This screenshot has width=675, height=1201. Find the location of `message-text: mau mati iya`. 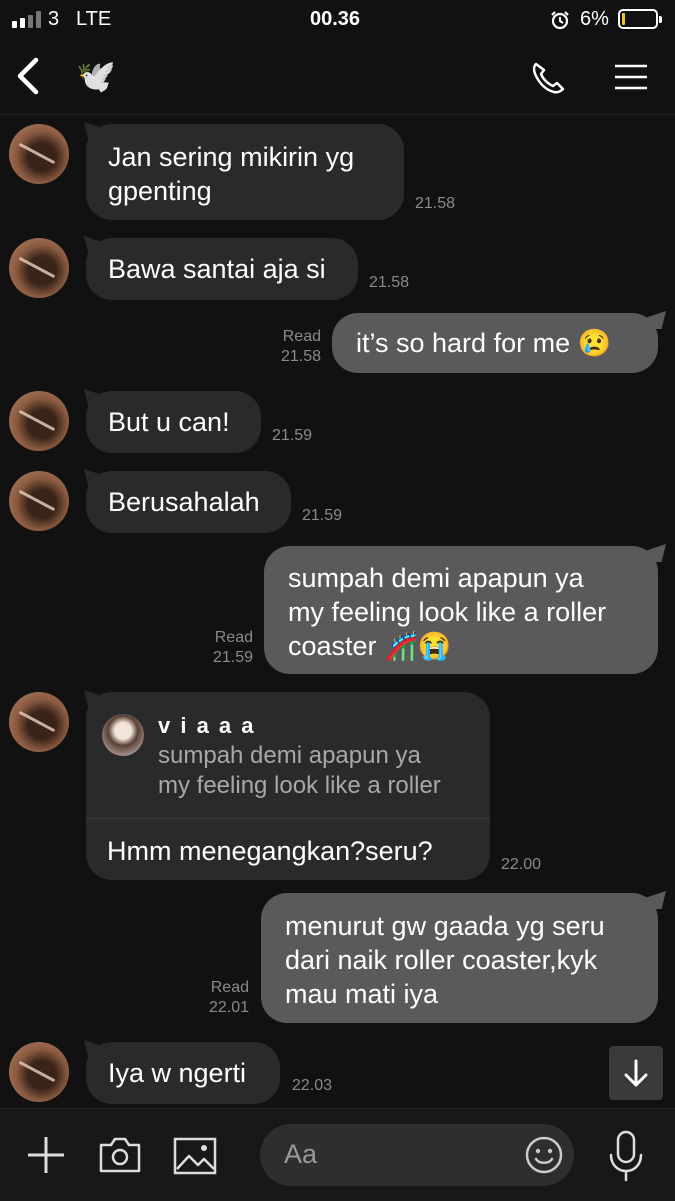

message-text: mau mati iya is located at coordinates (362, 994).